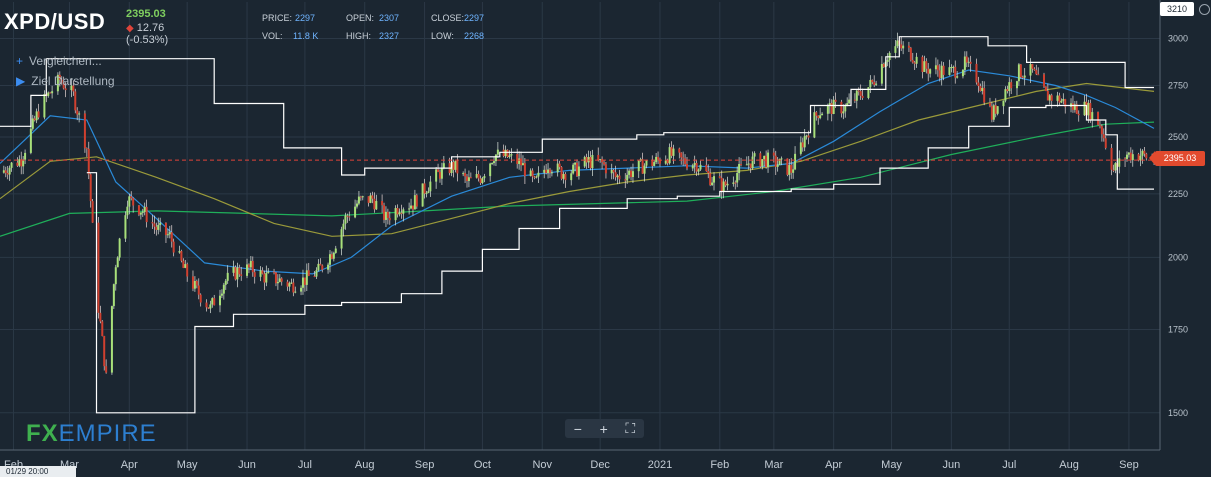  I want to click on y-tick-label: 2000, so click(1178, 257).